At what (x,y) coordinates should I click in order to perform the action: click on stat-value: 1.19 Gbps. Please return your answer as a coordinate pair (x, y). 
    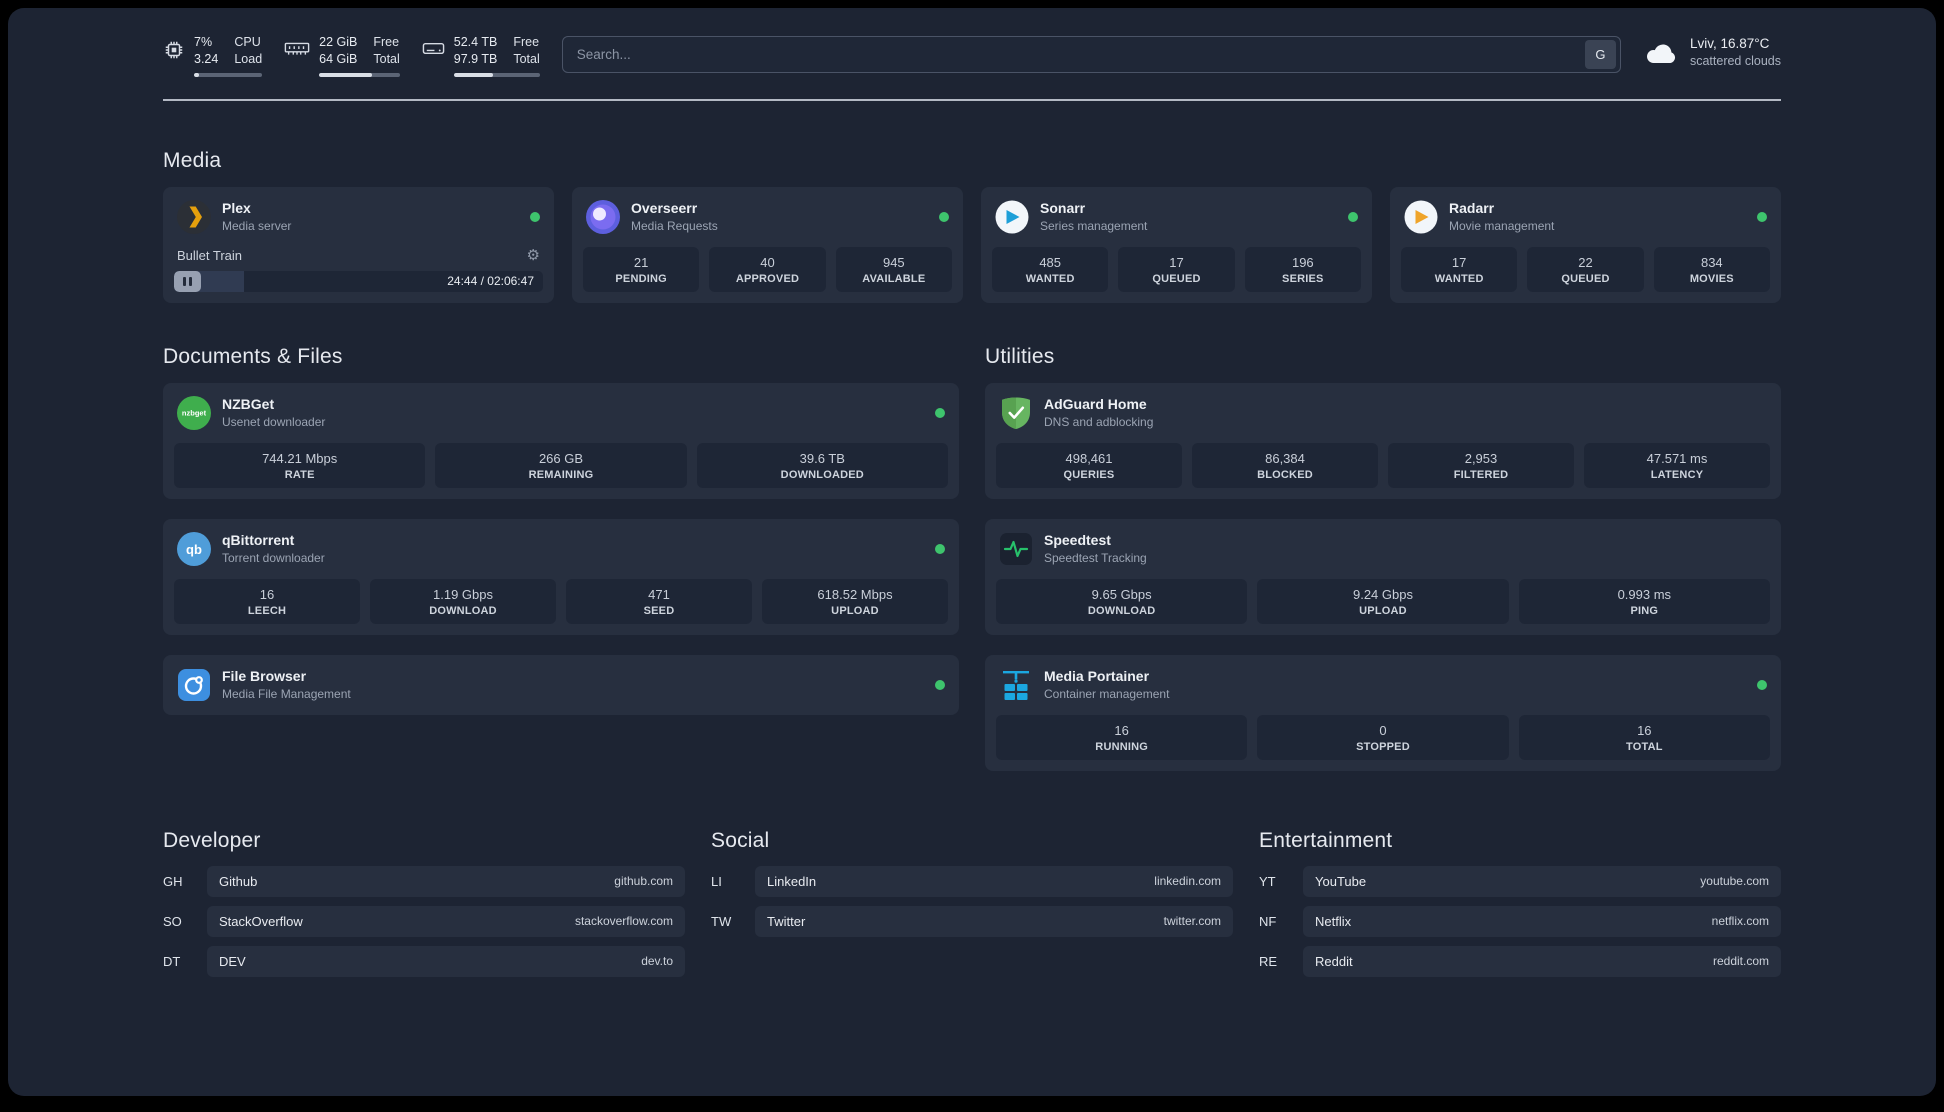
    Looking at the image, I should click on (463, 594).